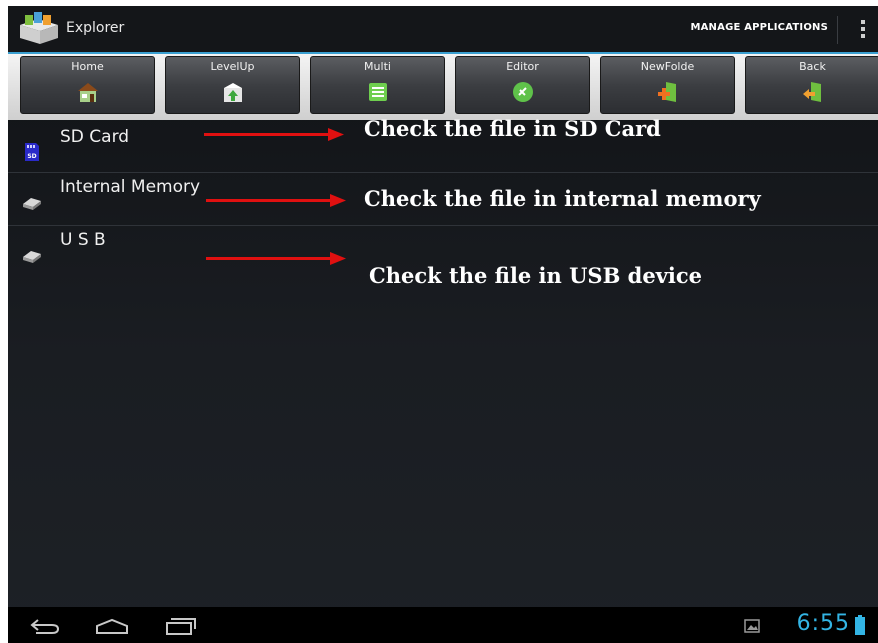 The width and height of the screenshot is (878, 643). What do you see at coordinates (377, 92) in the screenshot?
I see `multi-select-icon` at bounding box center [377, 92].